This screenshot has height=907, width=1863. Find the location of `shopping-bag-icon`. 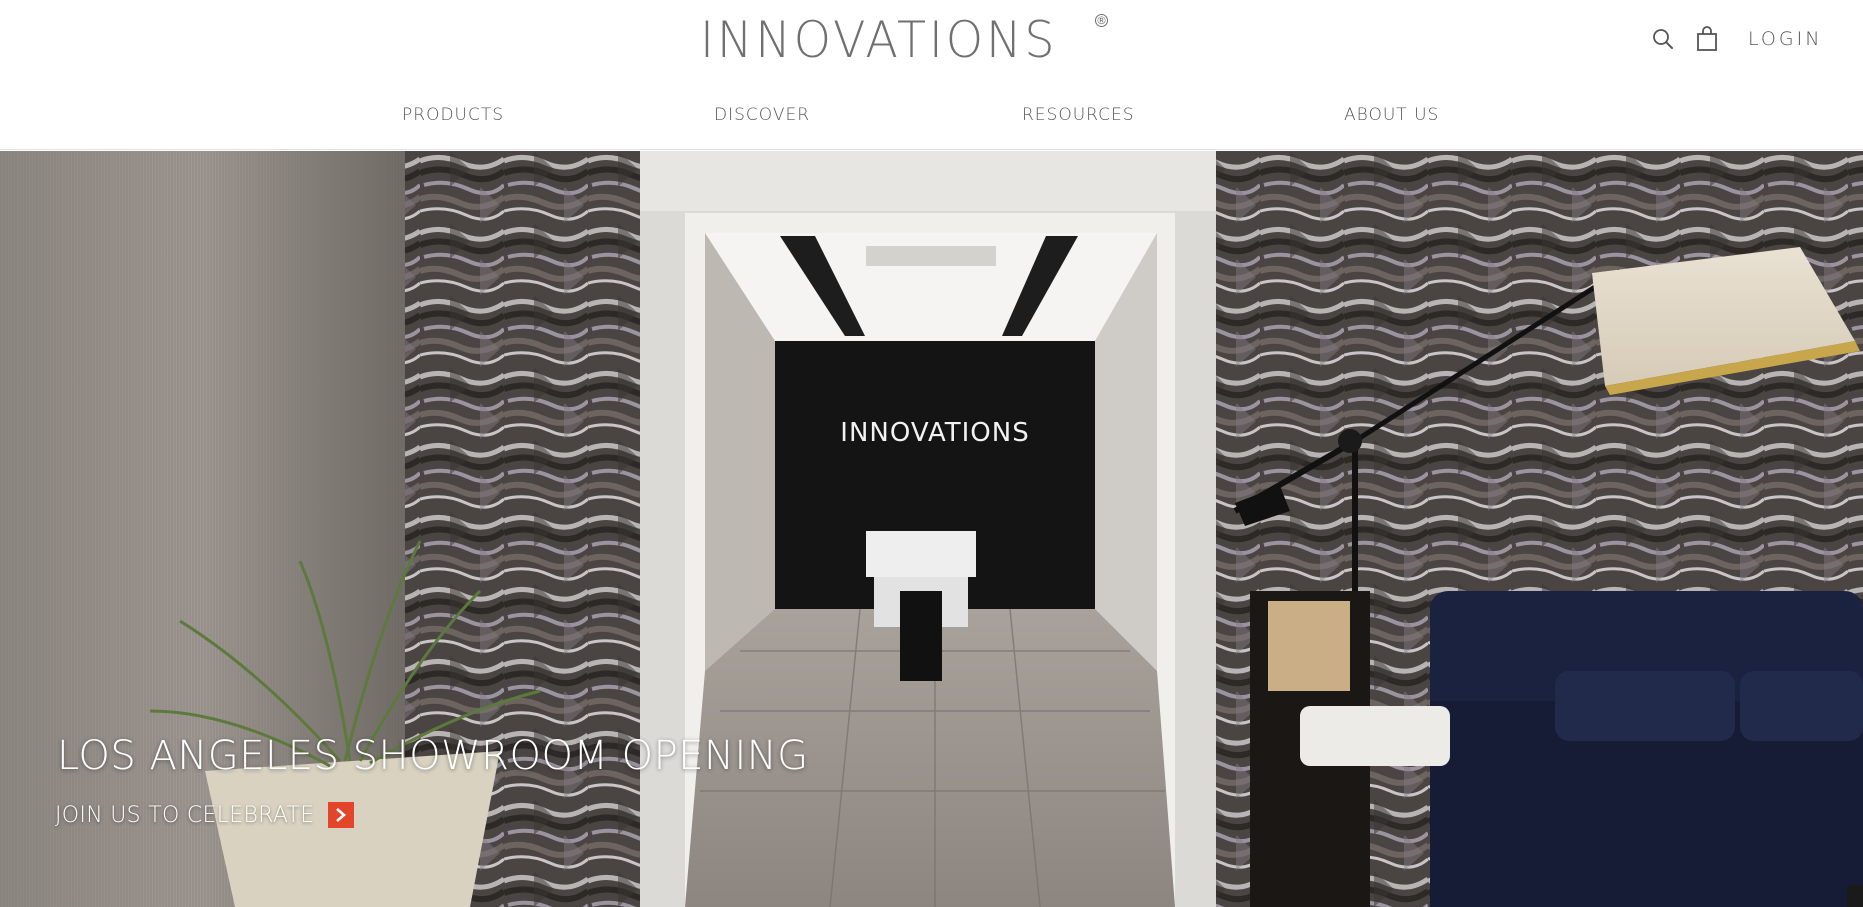

shopping-bag-icon is located at coordinates (1707, 38).